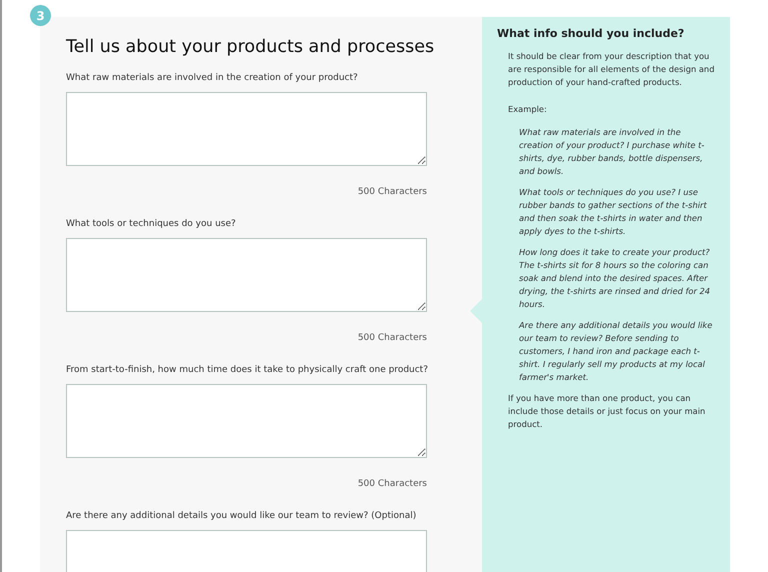 This screenshot has width=768, height=572. Describe the element at coordinates (528, 109) in the screenshot. I see `example-label: Example:` at that location.